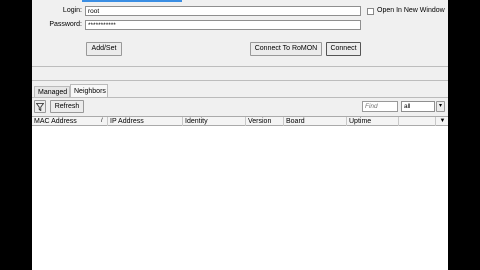 This screenshot has width=480, height=270. What do you see at coordinates (442, 121) in the screenshot?
I see `column-menu-icon: ▼` at bounding box center [442, 121].